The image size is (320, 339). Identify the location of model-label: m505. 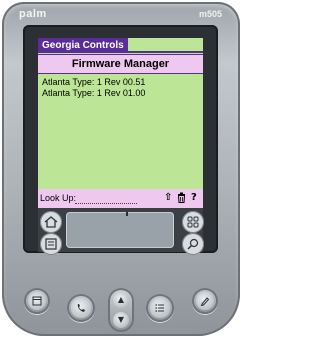
(210, 14).